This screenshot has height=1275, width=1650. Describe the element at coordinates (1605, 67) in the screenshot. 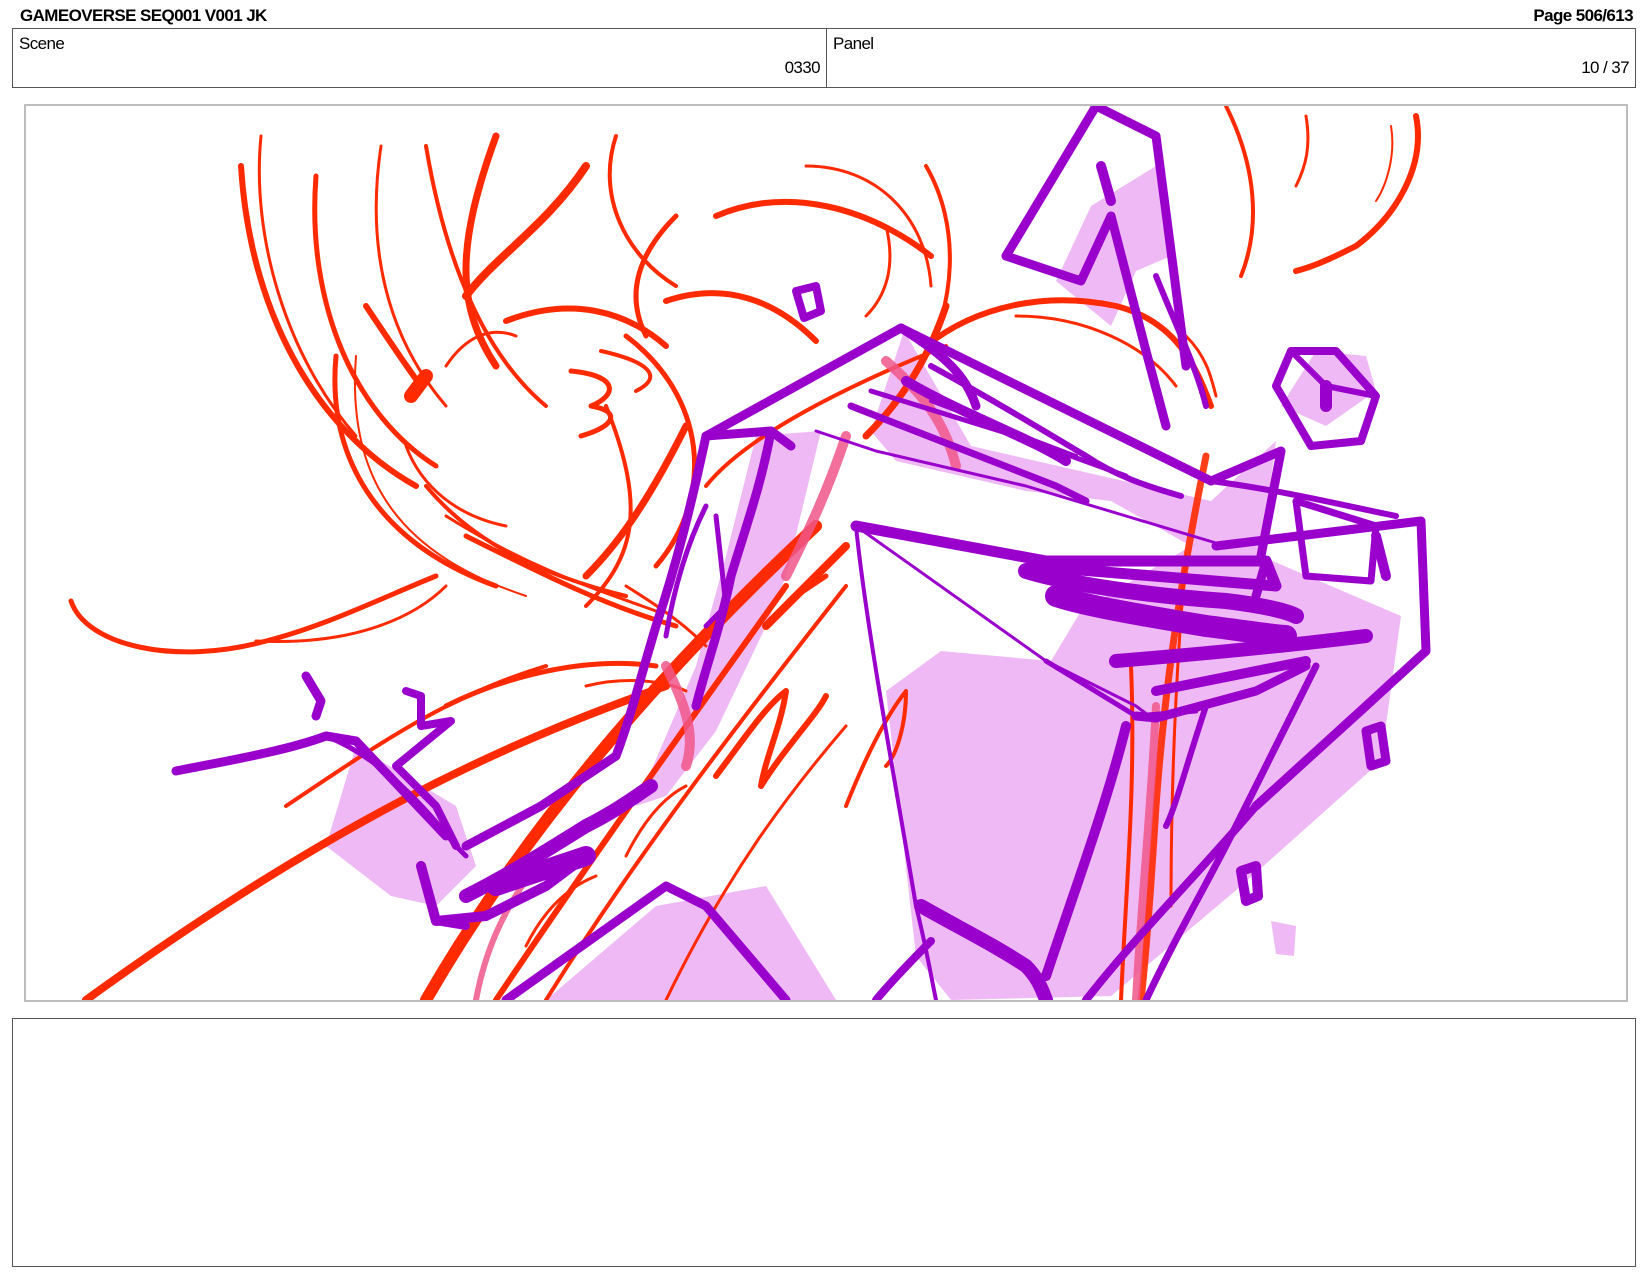

I see `panel-number: 10 / 37` at that location.